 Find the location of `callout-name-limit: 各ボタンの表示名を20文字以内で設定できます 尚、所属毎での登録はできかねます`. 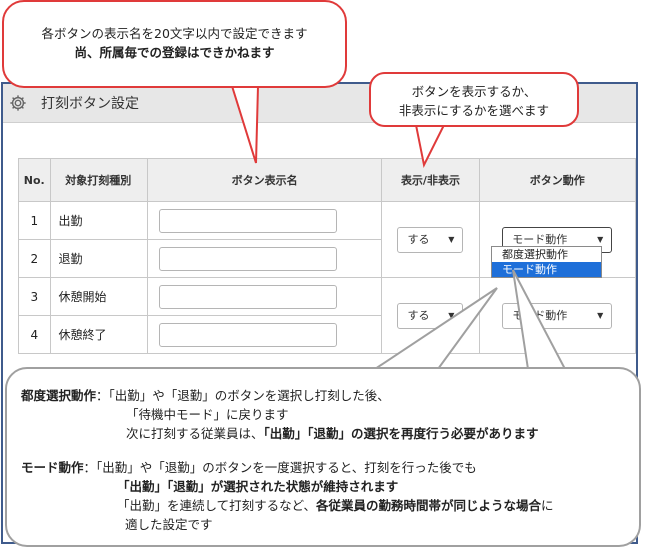

callout-name-limit: 各ボタンの表示名を20文字以内で設定できます 尚、所属毎での登録はできかねます is located at coordinates (174, 44).